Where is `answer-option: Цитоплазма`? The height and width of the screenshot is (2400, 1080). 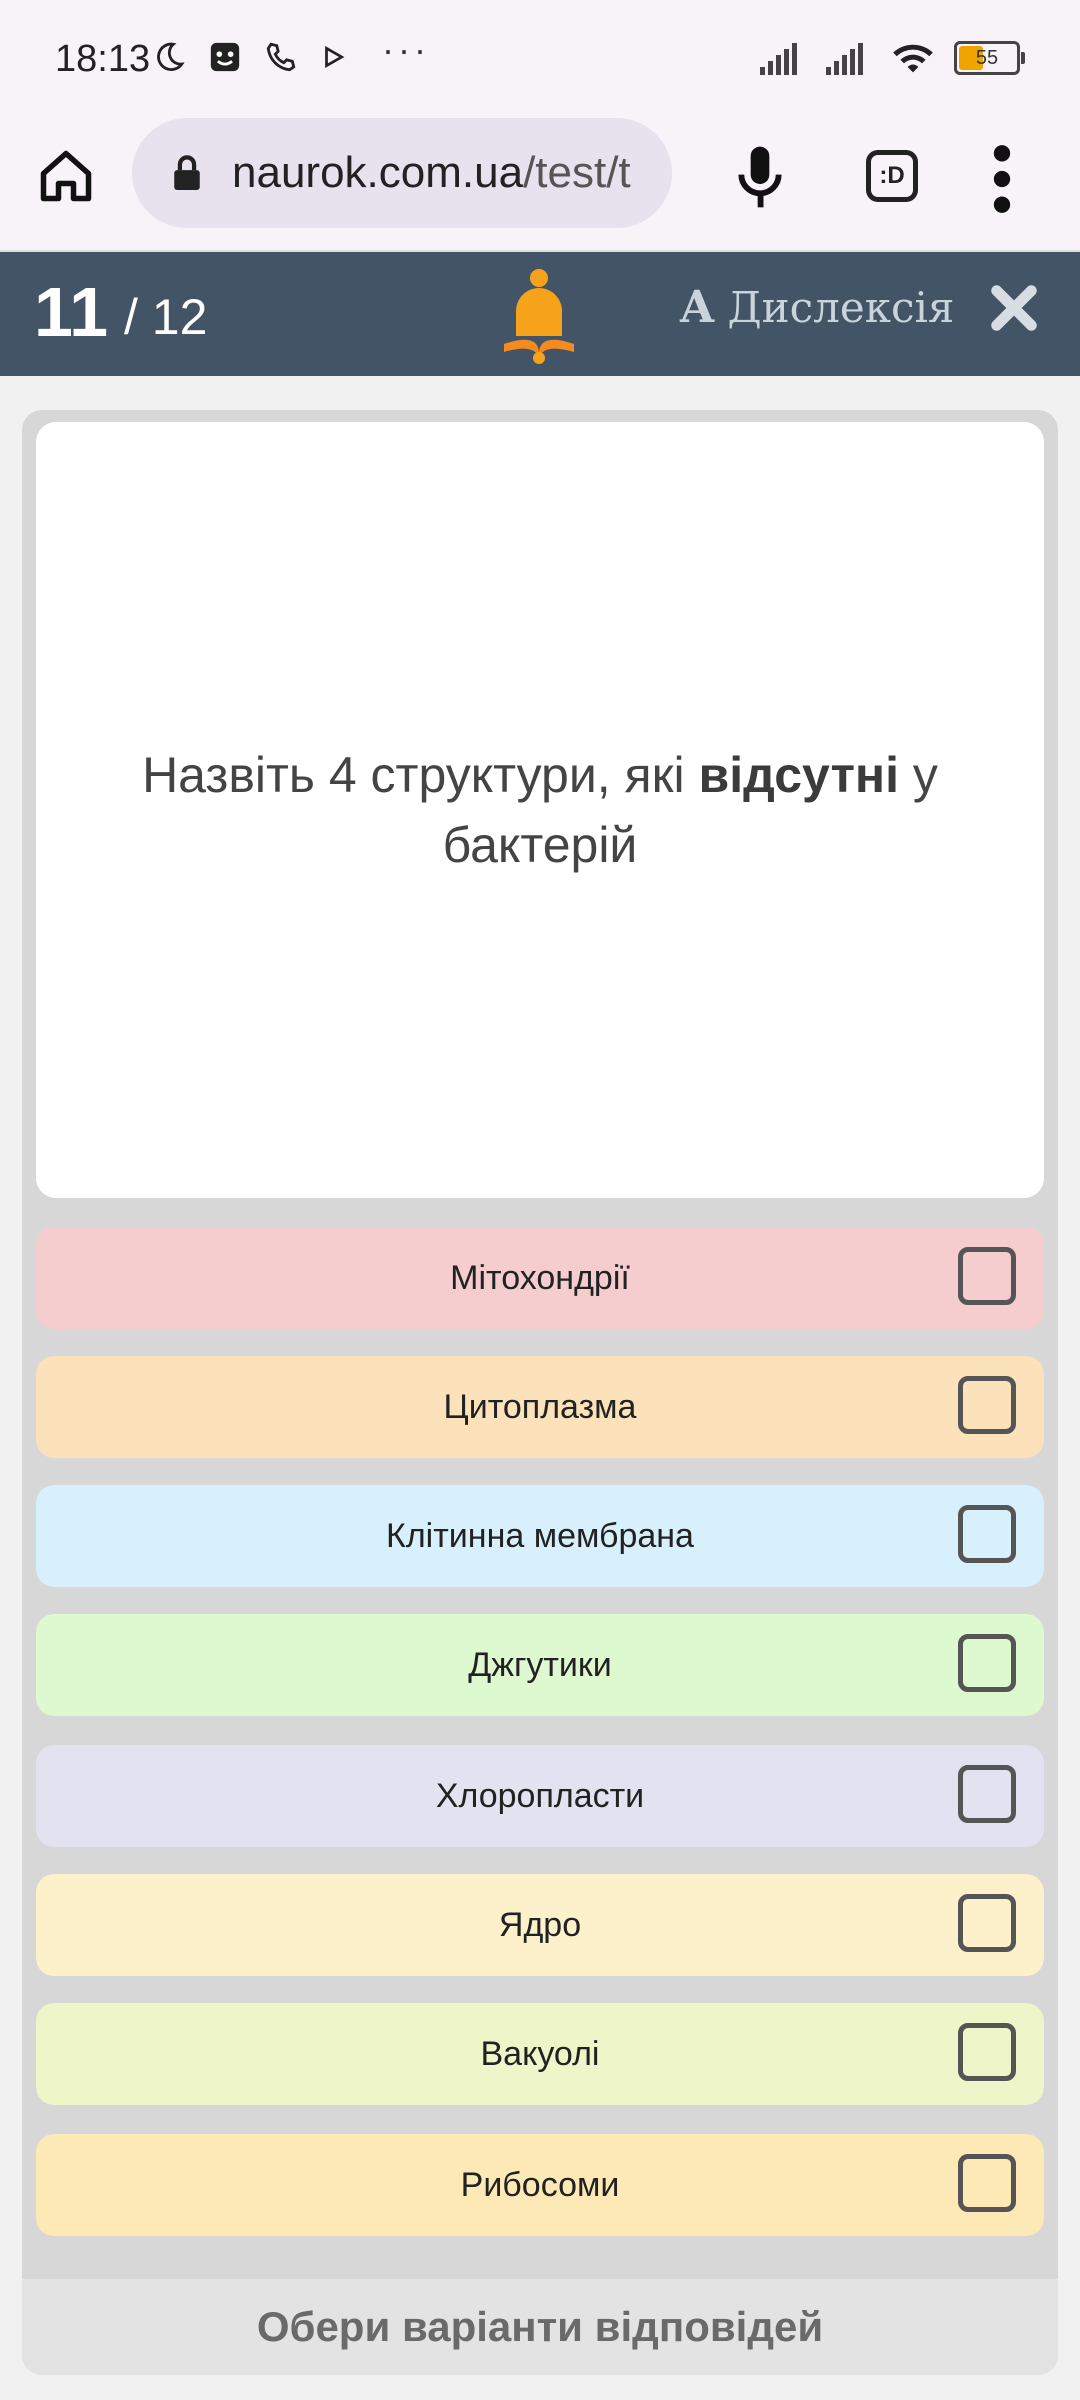 answer-option: Цитоплазма is located at coordinates (540, 1407).